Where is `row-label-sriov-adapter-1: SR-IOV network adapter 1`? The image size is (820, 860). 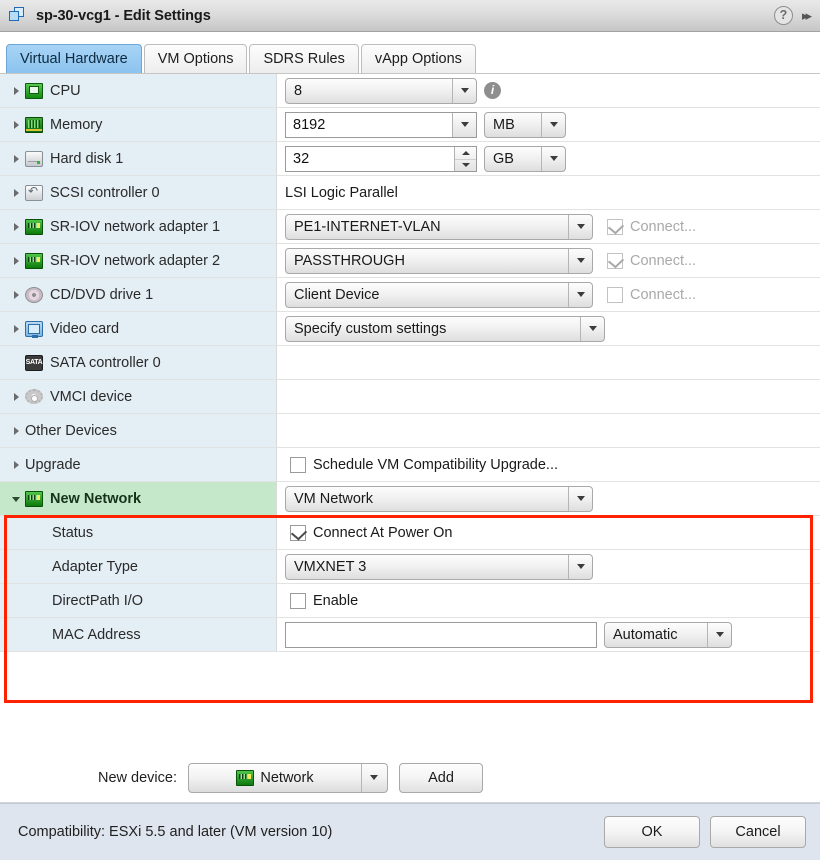 row-label-sriov-adapter-1: SR-IOV network adapter 1 is located at coordinates (138, 226).